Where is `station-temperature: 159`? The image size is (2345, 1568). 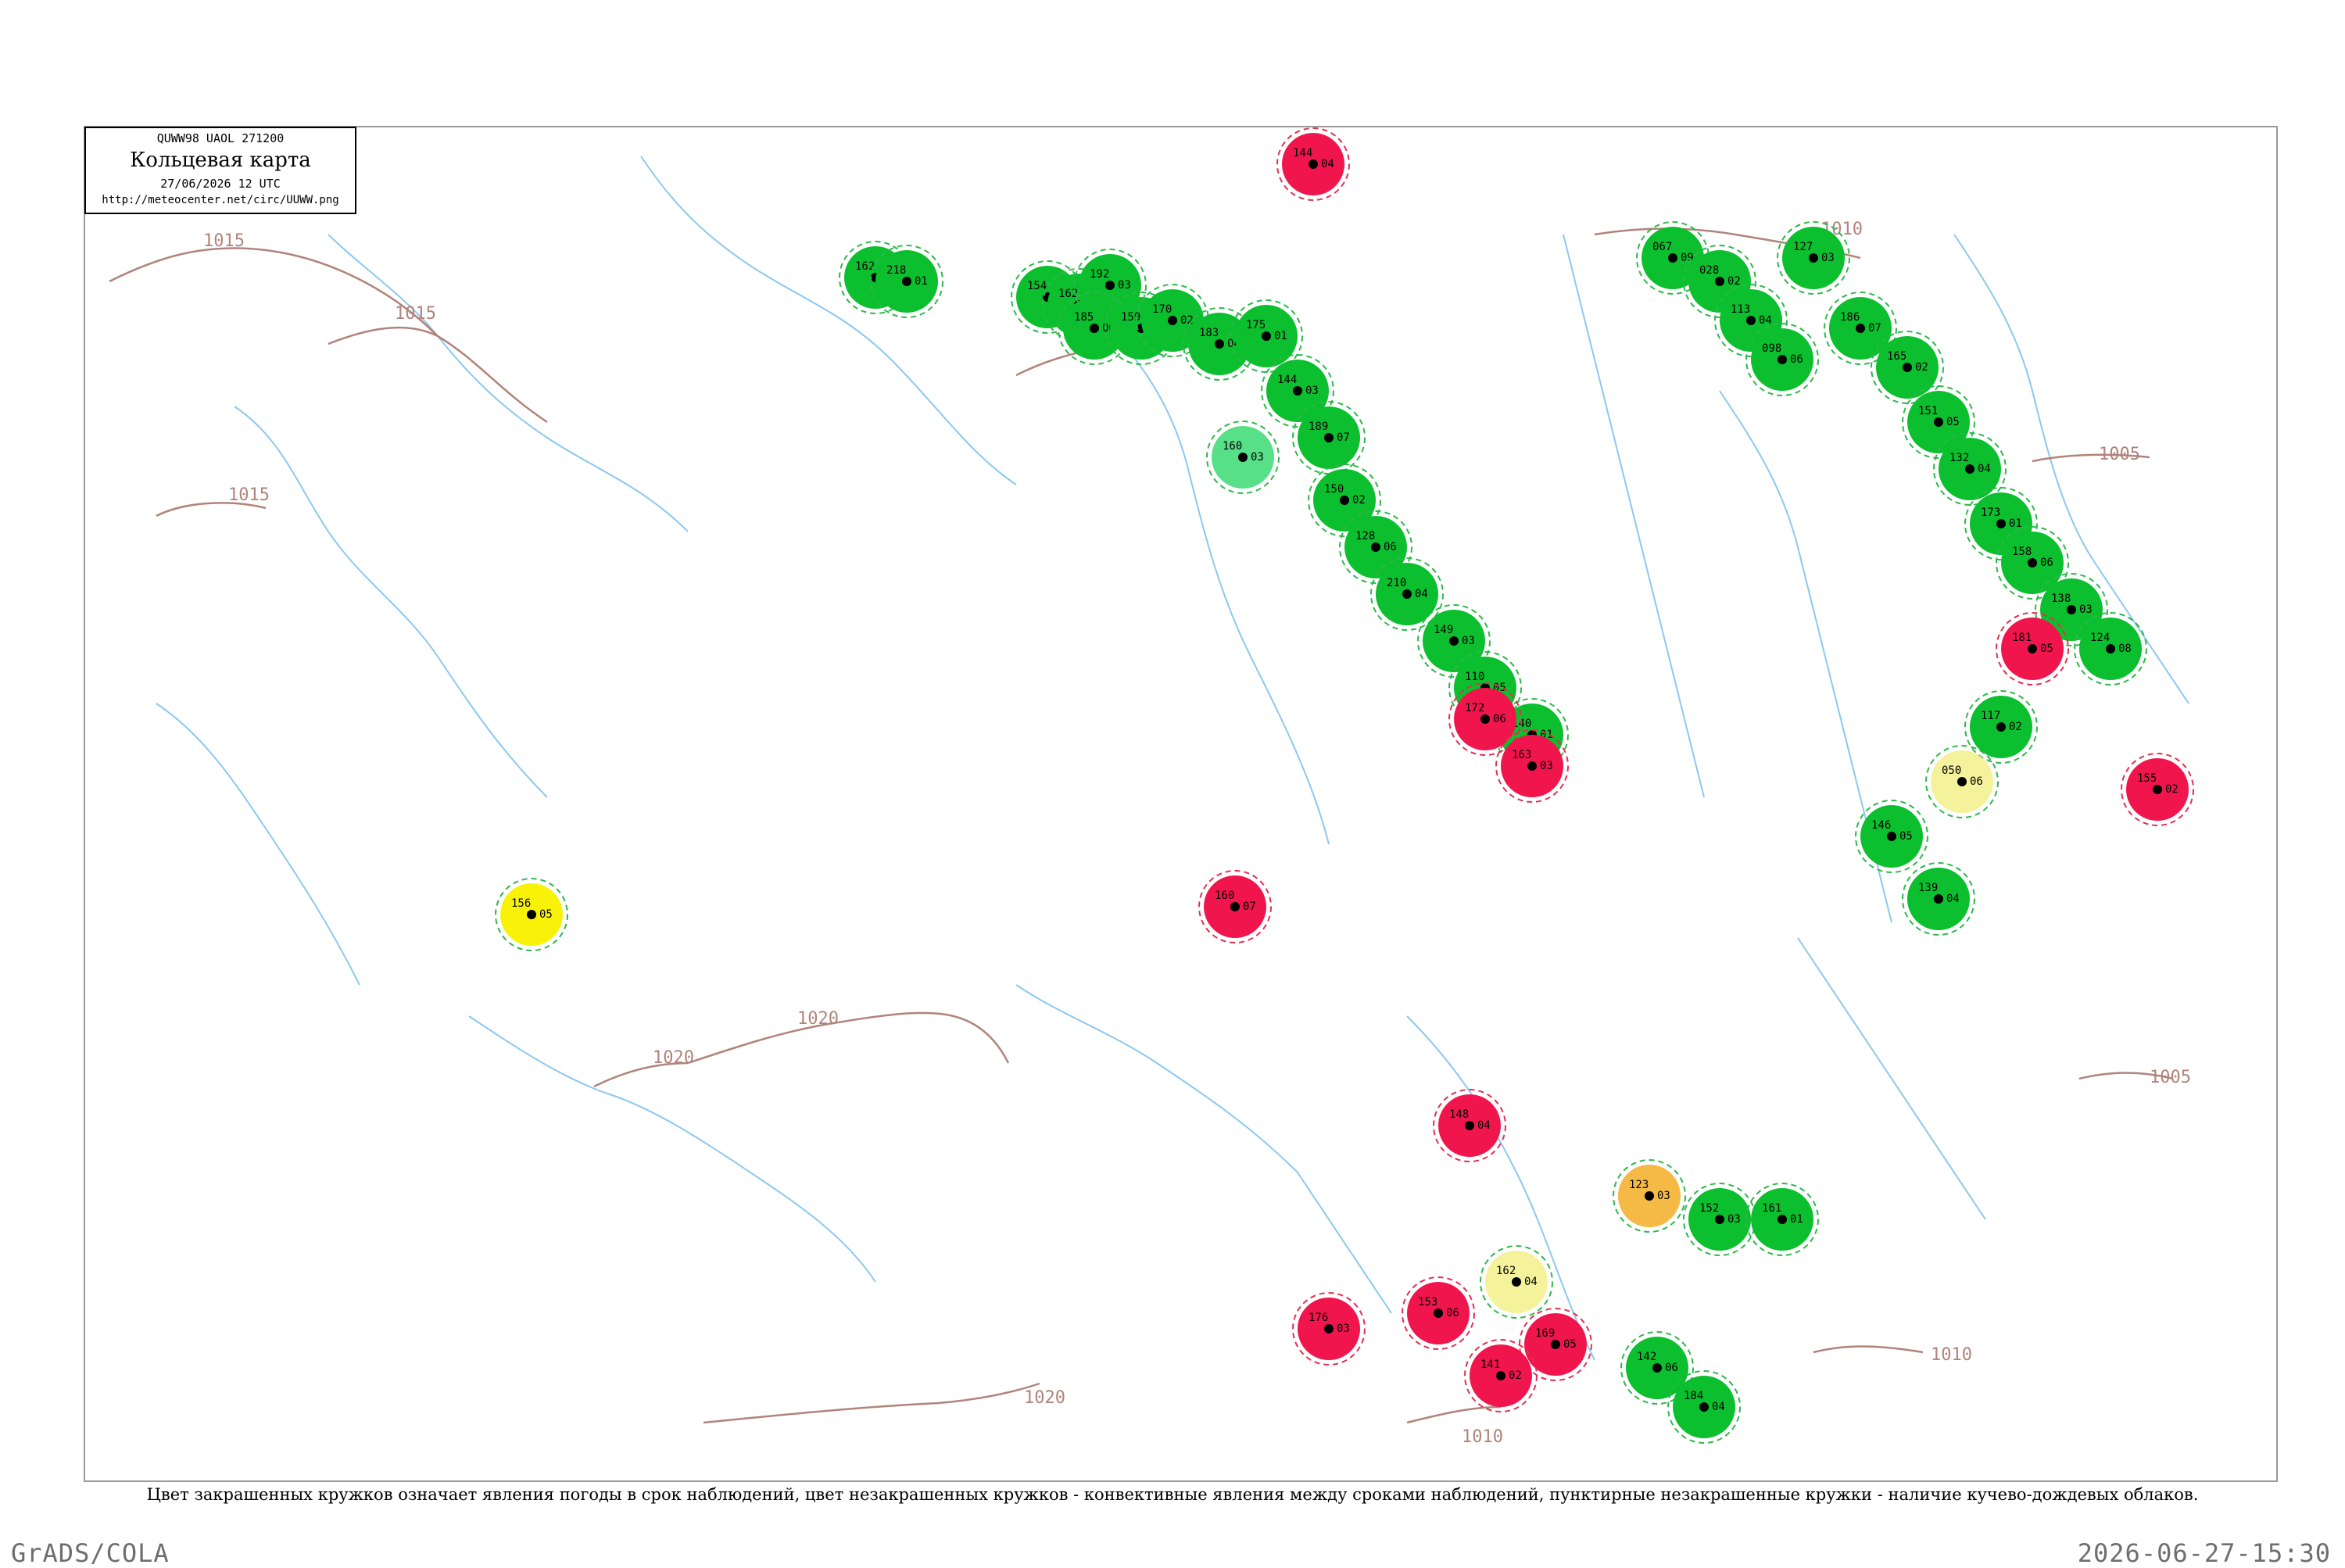
station-temperature: 159 is located at coordinates (1130, 317).